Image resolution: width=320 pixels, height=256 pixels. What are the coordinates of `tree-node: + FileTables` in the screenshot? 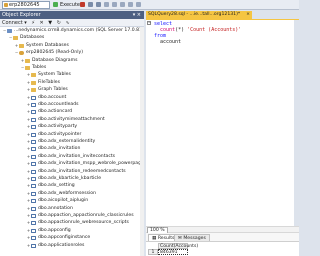 It's located at (43, 83).